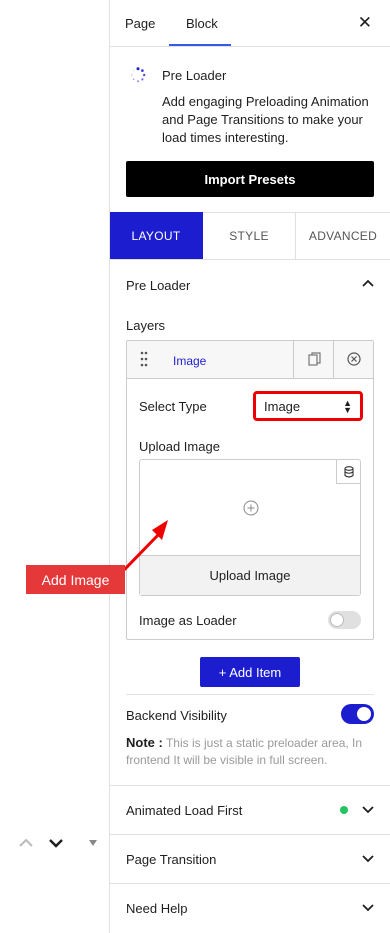  I want to click on move-down-icon, so click(56, 843).